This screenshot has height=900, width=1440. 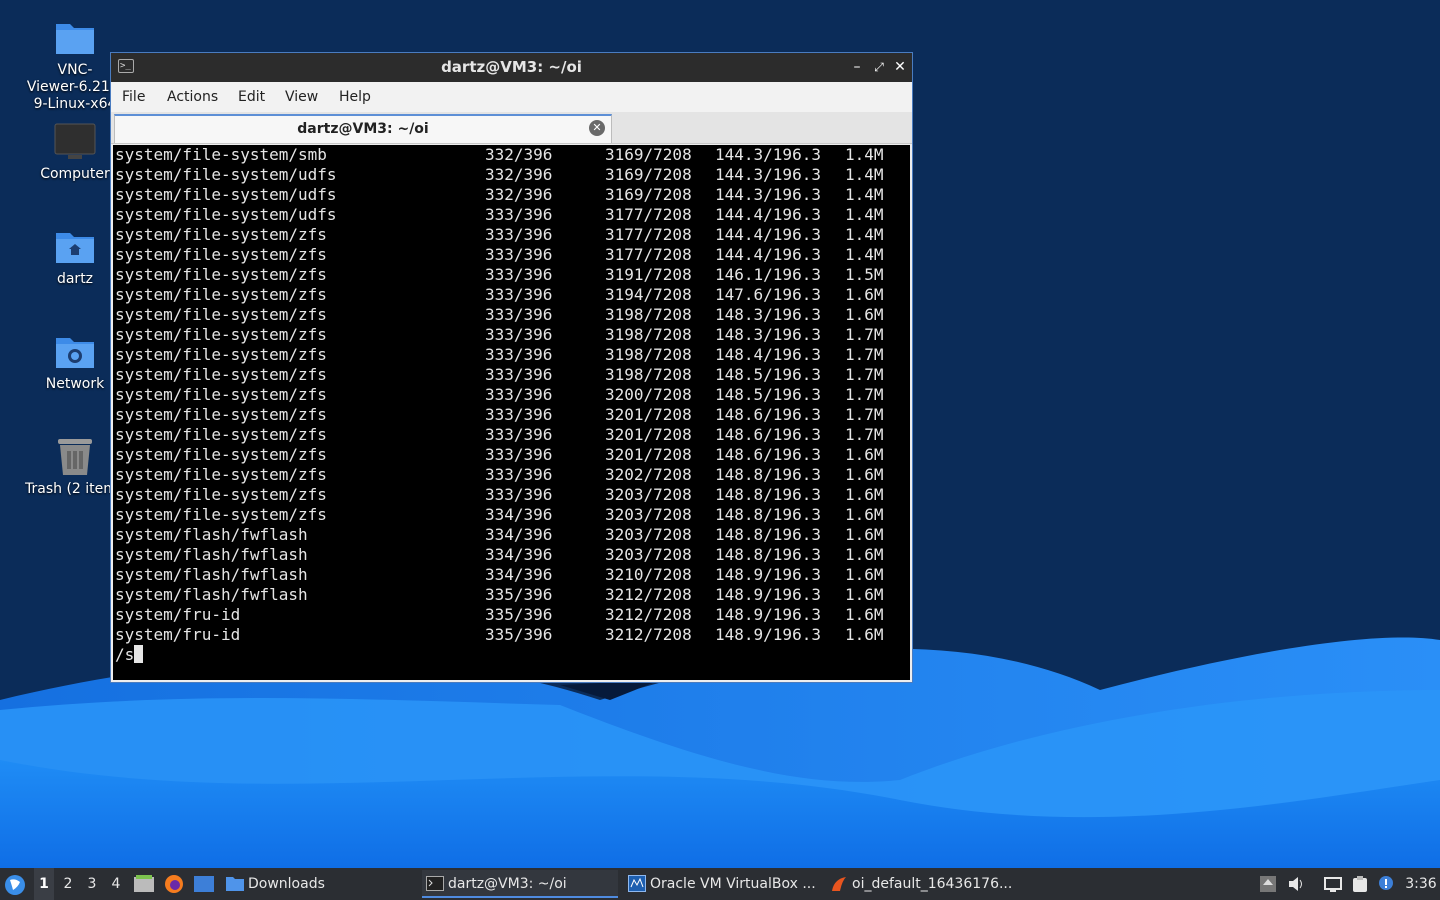 I want to click on package-name: system/flash/fwflash, so click(x=211, y=594).